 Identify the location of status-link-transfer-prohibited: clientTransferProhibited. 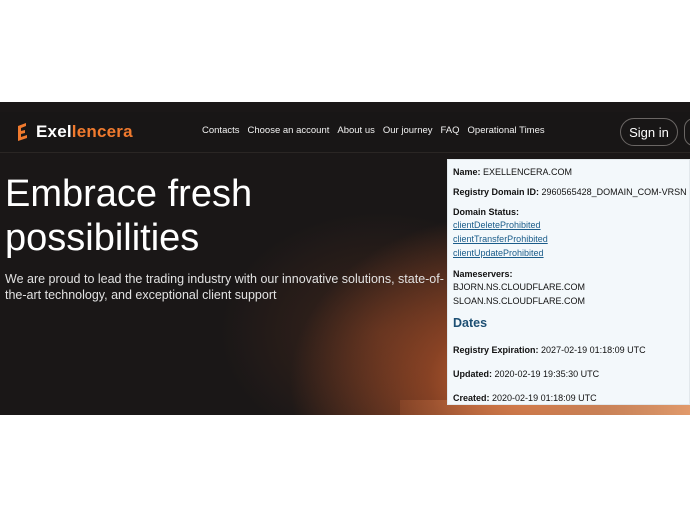
(569, 239).